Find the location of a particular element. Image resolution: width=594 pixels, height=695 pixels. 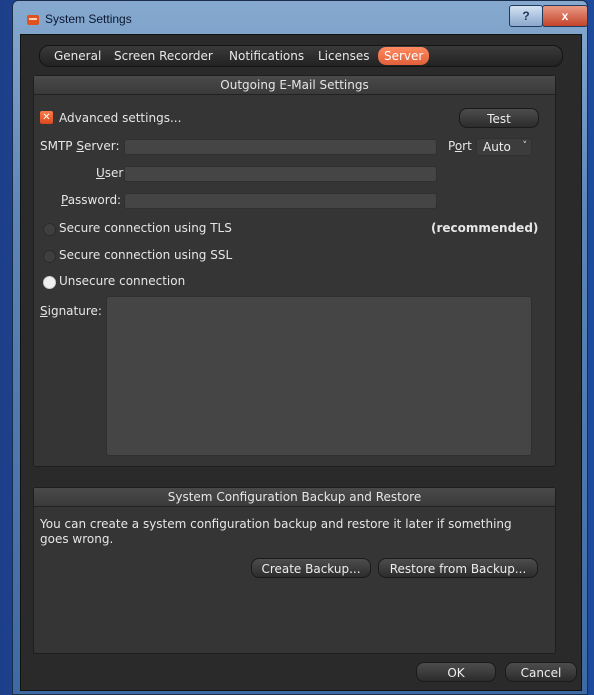

backup-header: System Configuration Backup and Restore is located at coordinates (294, 497).